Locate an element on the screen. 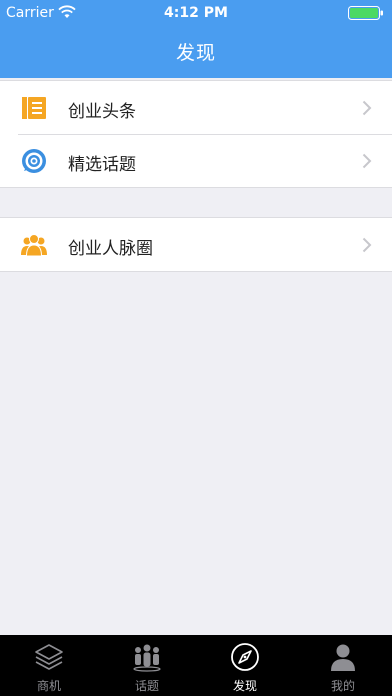  target-chat-icon is located at coordinates (34, 161).